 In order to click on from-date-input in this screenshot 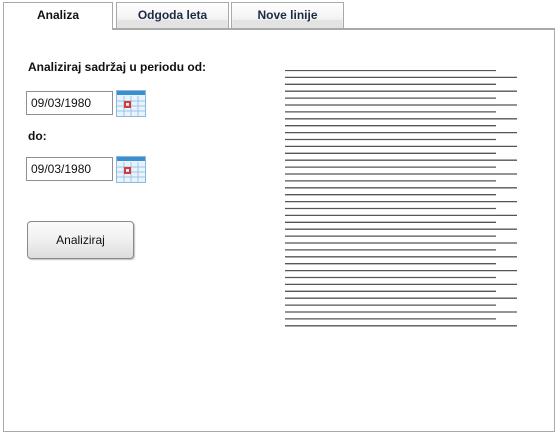, I will do `click(69, 103)`.